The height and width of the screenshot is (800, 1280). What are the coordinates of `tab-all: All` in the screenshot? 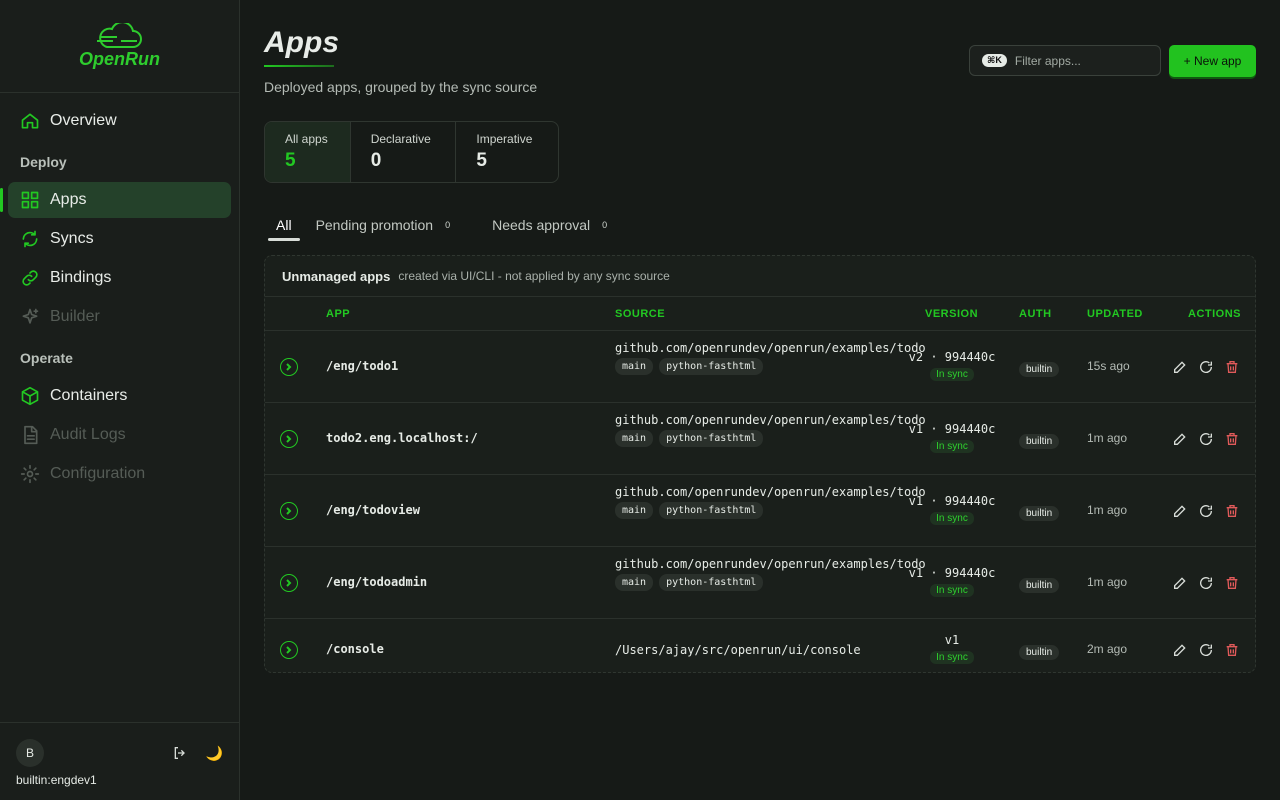 It's located at (284, 225).